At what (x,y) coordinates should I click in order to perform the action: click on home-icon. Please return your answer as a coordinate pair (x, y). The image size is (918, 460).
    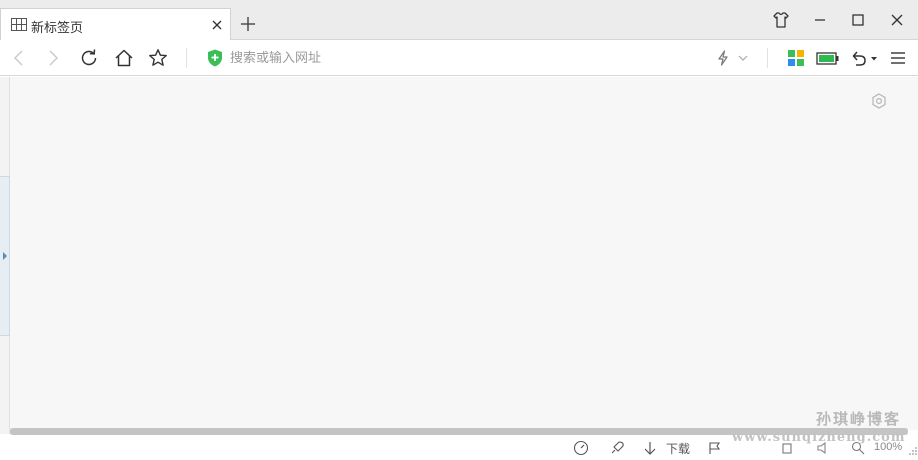
    Looking at the image, I should click on (124, 58).